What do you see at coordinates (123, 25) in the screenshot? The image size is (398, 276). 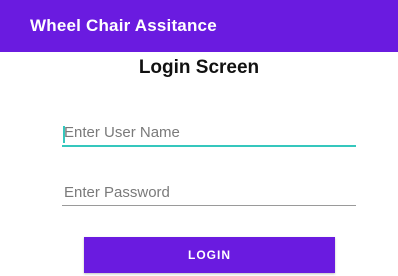 I see `app-title: Wheel Chair Assitance` at bounding box center [123, 25].